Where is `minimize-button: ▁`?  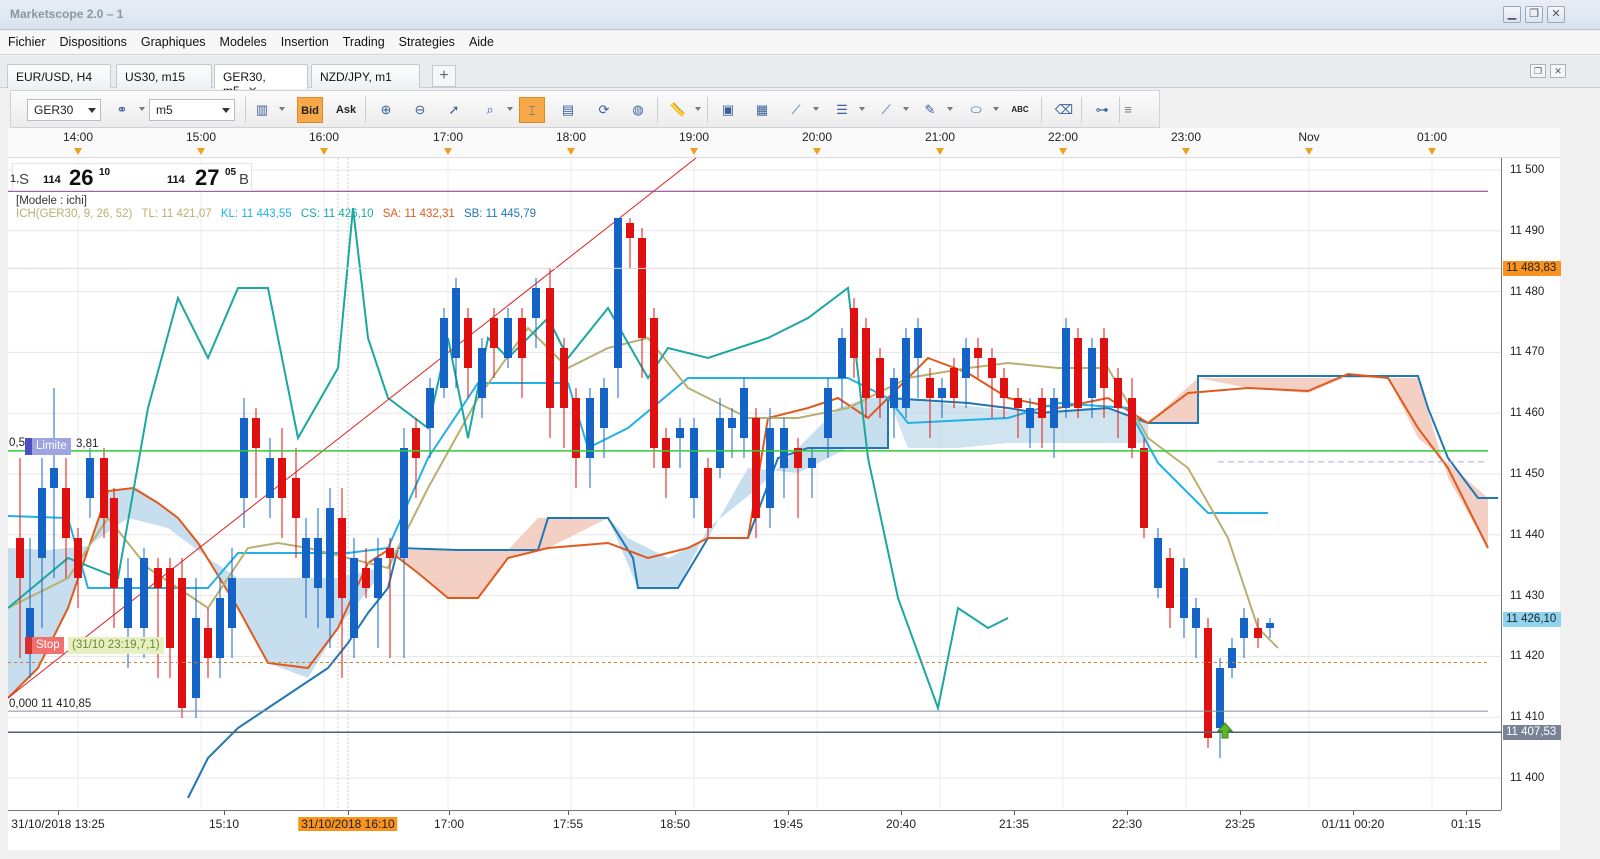 minimize-button: ▁ is located at coordinates (1512, 14).